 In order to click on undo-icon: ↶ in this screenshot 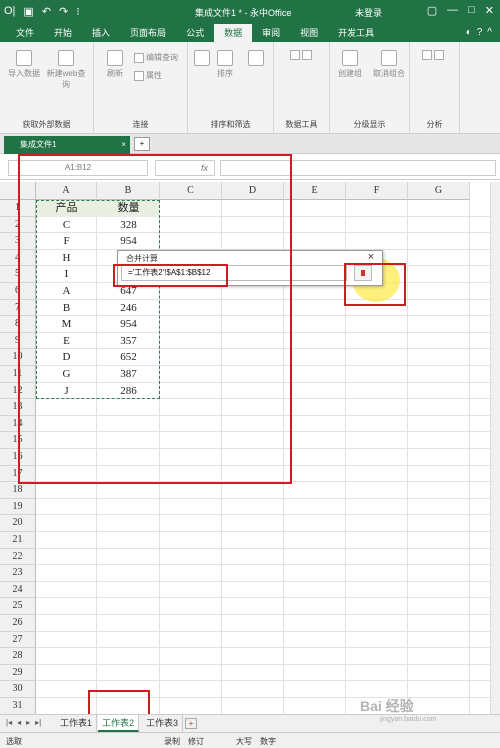, I will do `click(46, 11)`.